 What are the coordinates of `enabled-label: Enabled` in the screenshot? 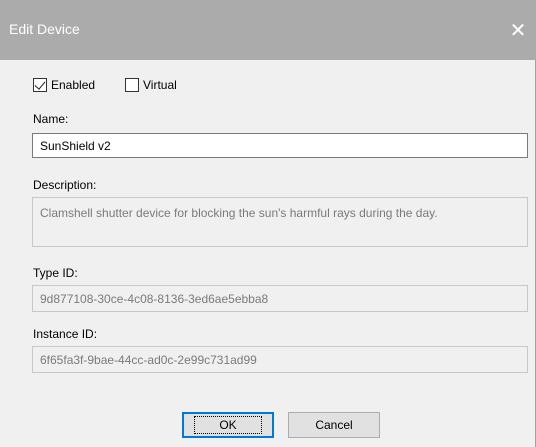 It's located at (73, 85).